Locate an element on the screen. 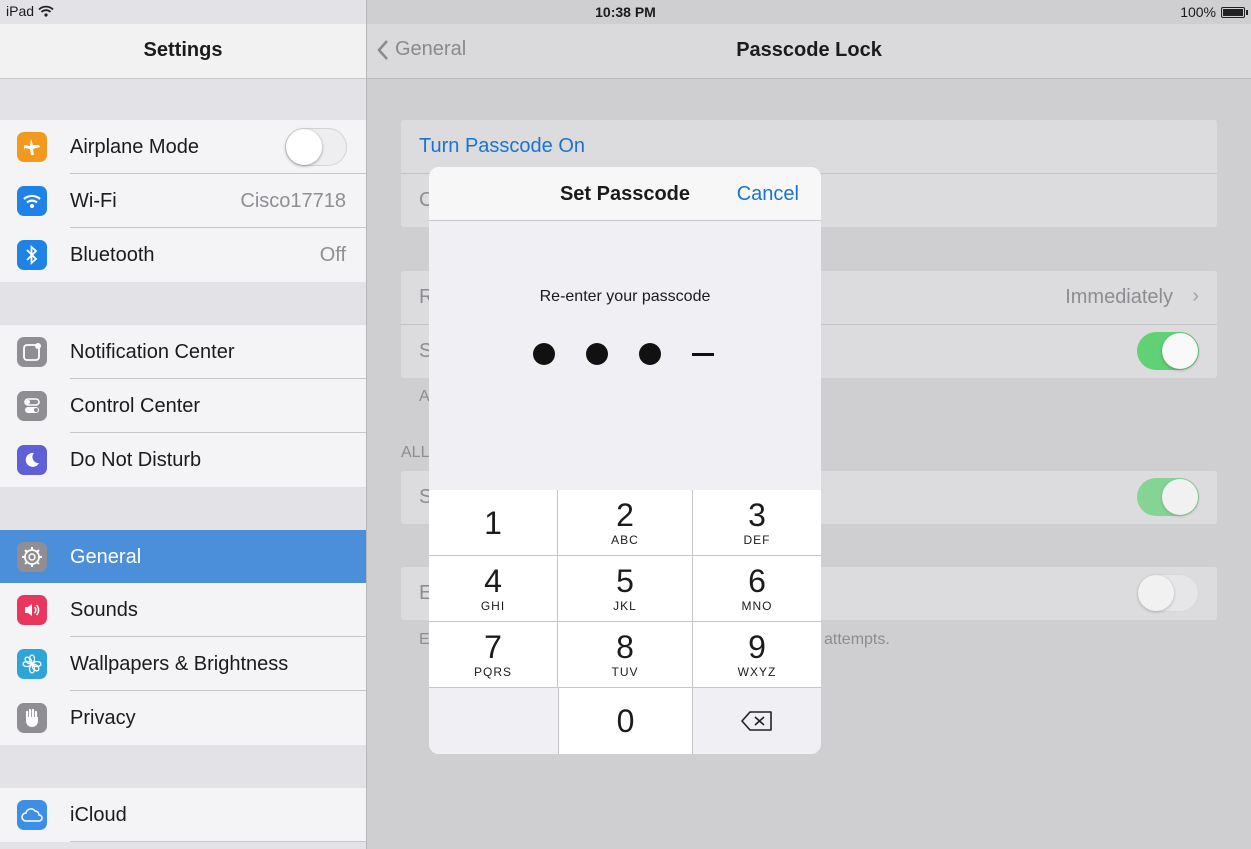 Image resolution: width=1251 pixels, height=849 pixels. sidebar-item-notification-center: Notification Center is located at coordinates (183, 352).